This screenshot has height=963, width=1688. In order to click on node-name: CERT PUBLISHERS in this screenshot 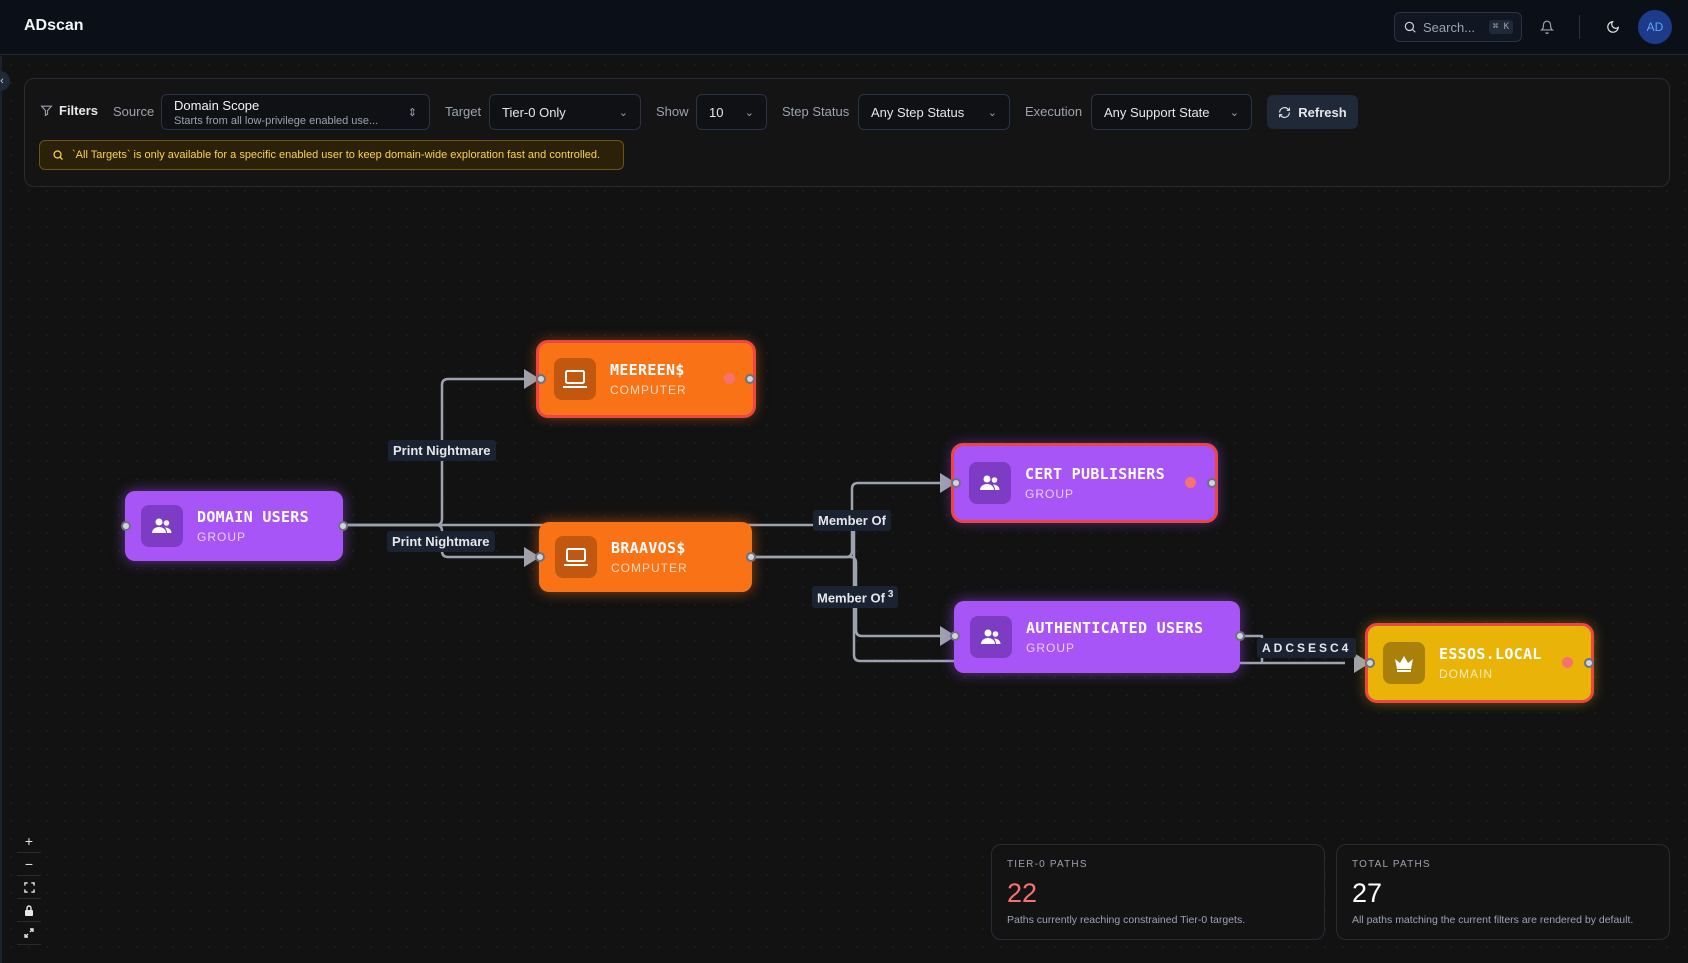, I will do `click(1095, 474)`.